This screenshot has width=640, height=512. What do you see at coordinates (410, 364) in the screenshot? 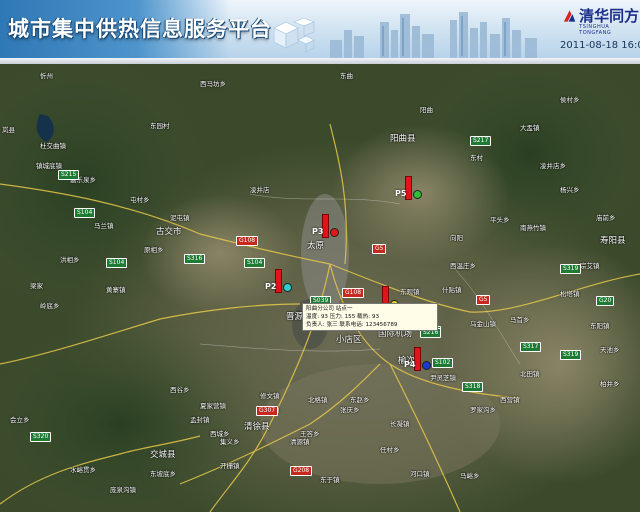
I see `station-label: P4` at bounding box center [410, 364].